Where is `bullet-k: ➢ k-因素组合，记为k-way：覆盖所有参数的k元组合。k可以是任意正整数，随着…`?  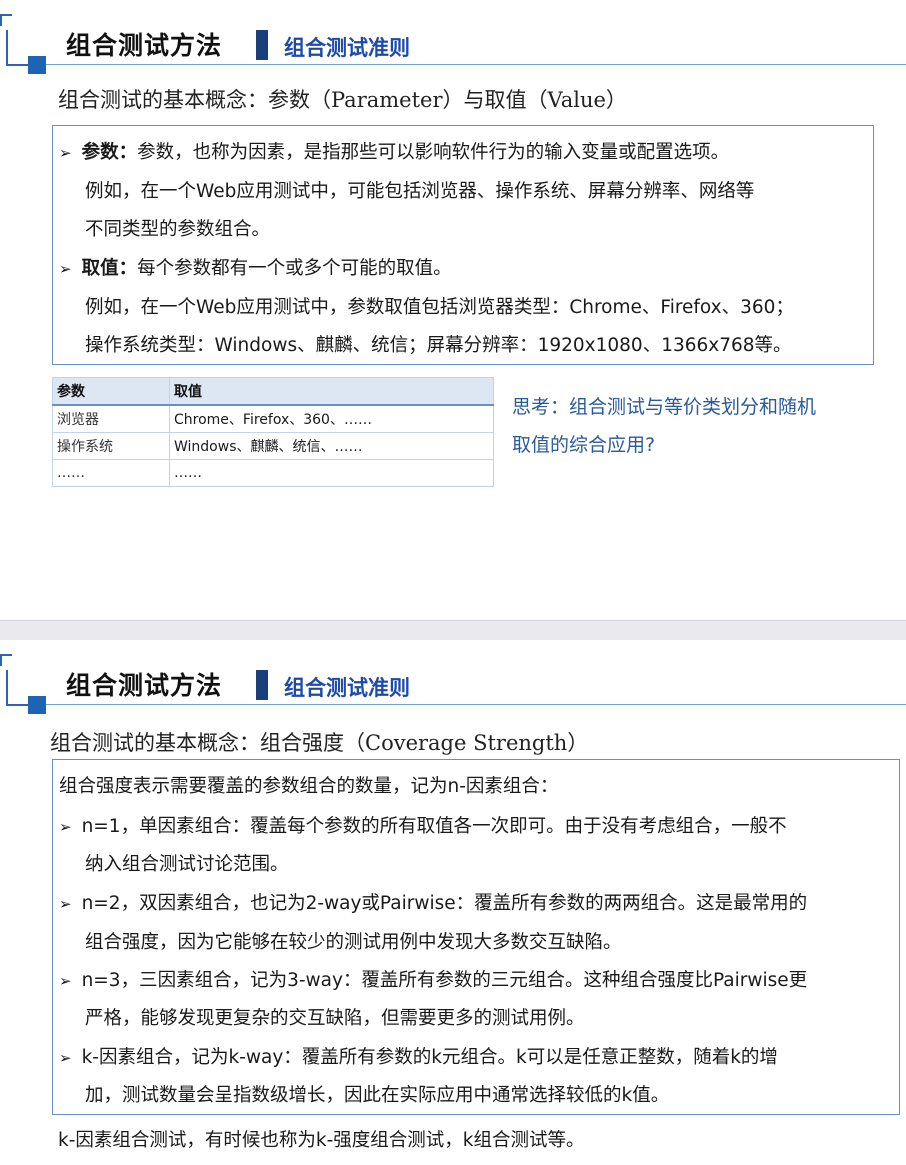
bullet-k: ➢ k-因素组合，记为k-way：覆盖所有参数的k元组合。k可以是任意正整数，随着… is located at coordinates (418, 1056).